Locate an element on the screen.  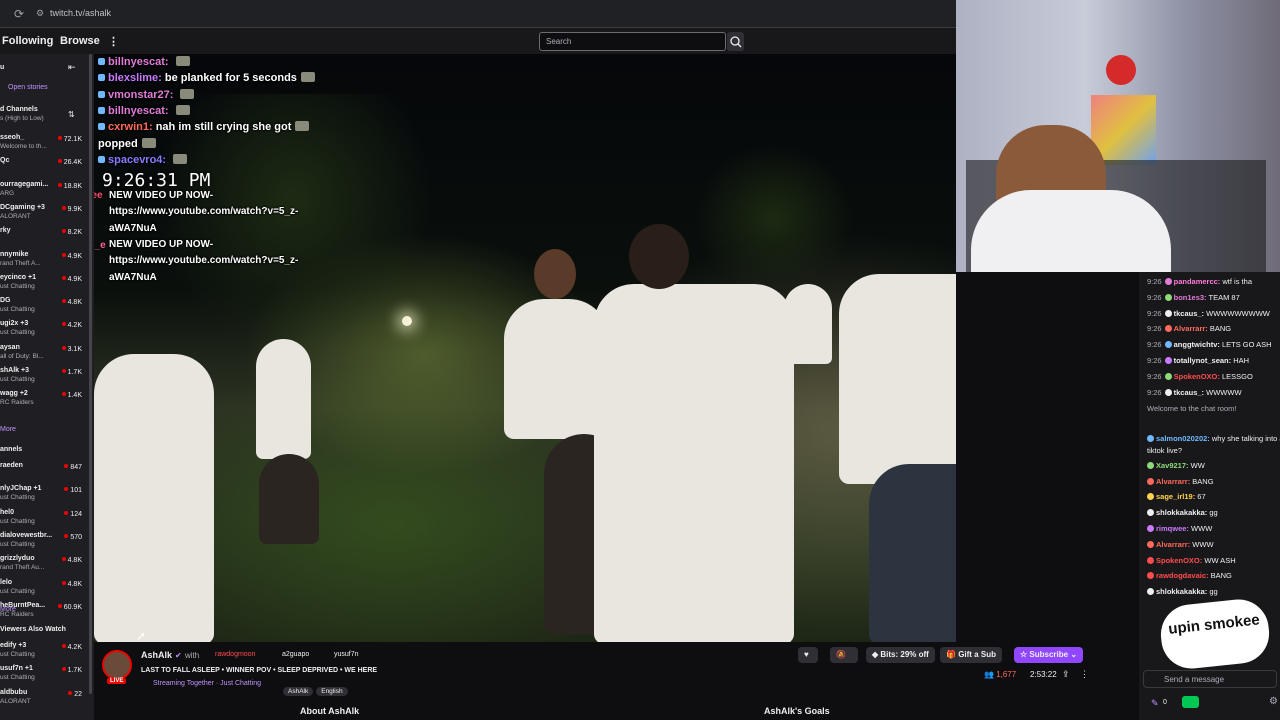
tag: AshAlk is located at coordinates (298, 691).